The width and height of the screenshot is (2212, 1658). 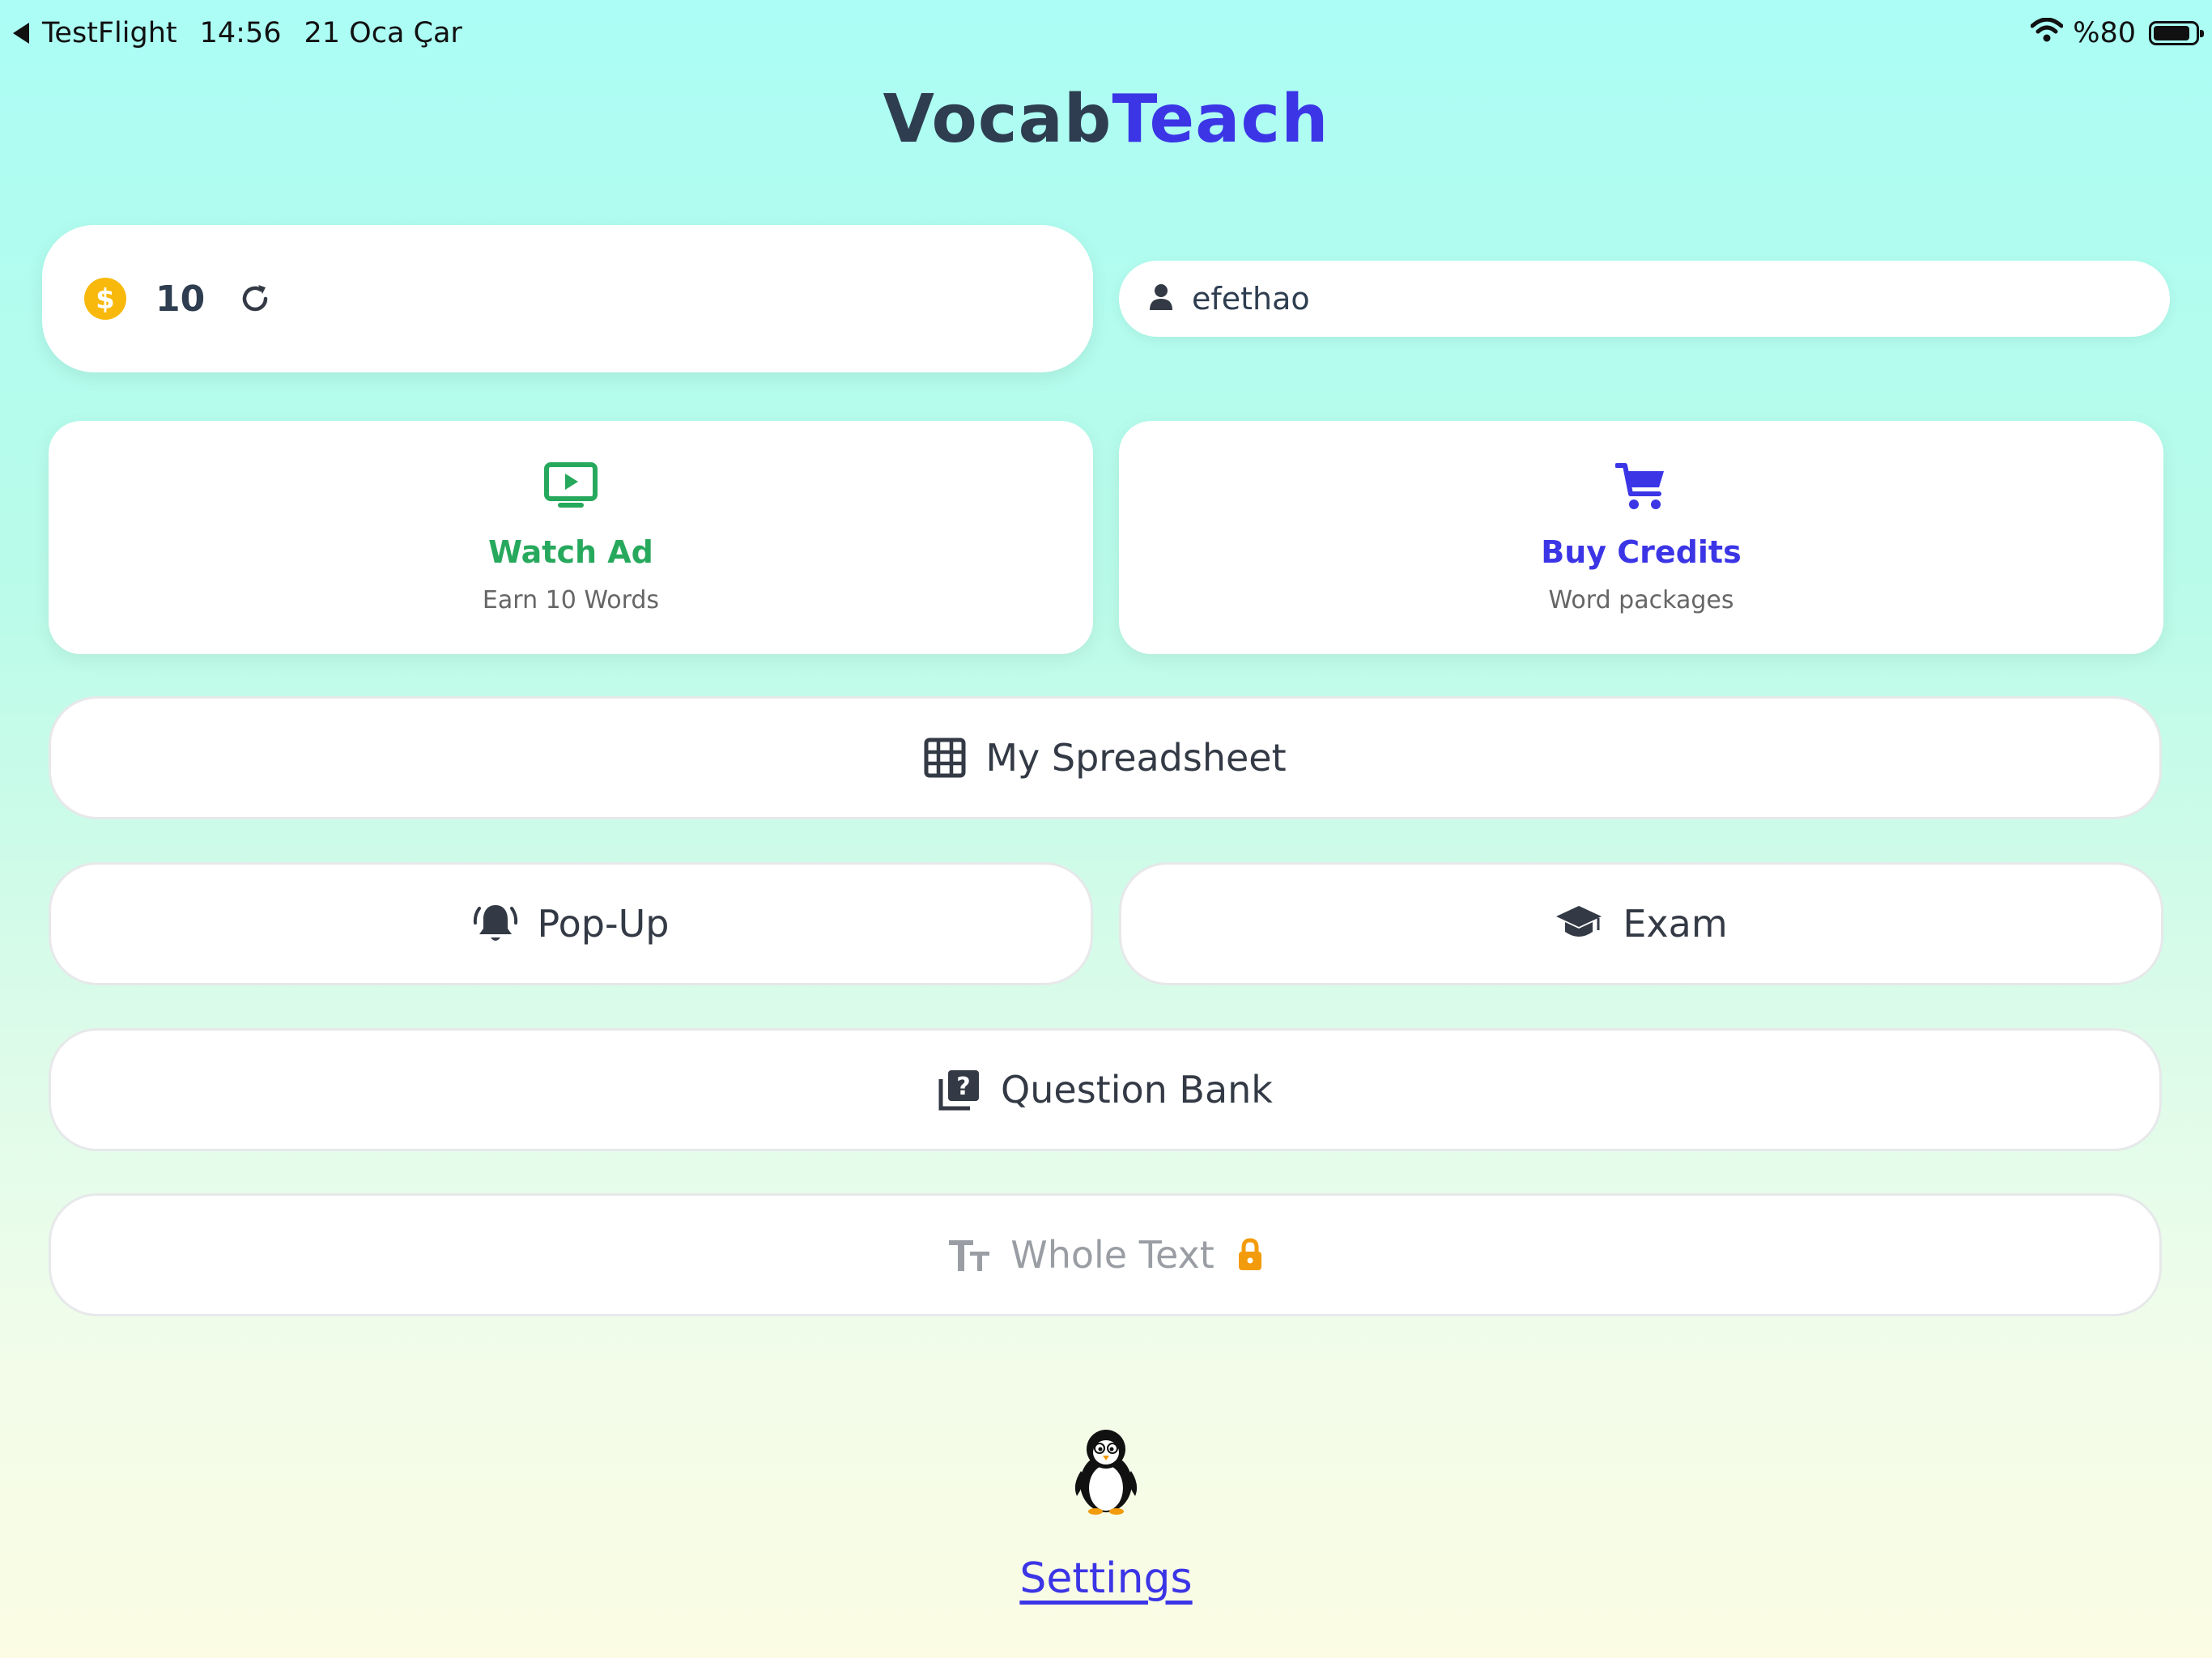 I want to click on watch-ad-card: Watch Ad Earn 10 Words, so click(x=571, y=537).